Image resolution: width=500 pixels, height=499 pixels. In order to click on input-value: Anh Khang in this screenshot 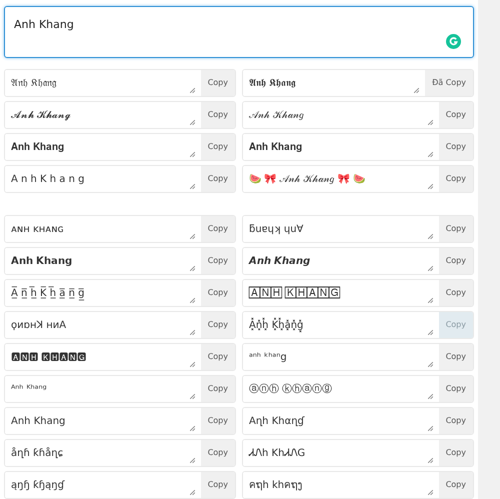, I will do `click(44, 24)`.